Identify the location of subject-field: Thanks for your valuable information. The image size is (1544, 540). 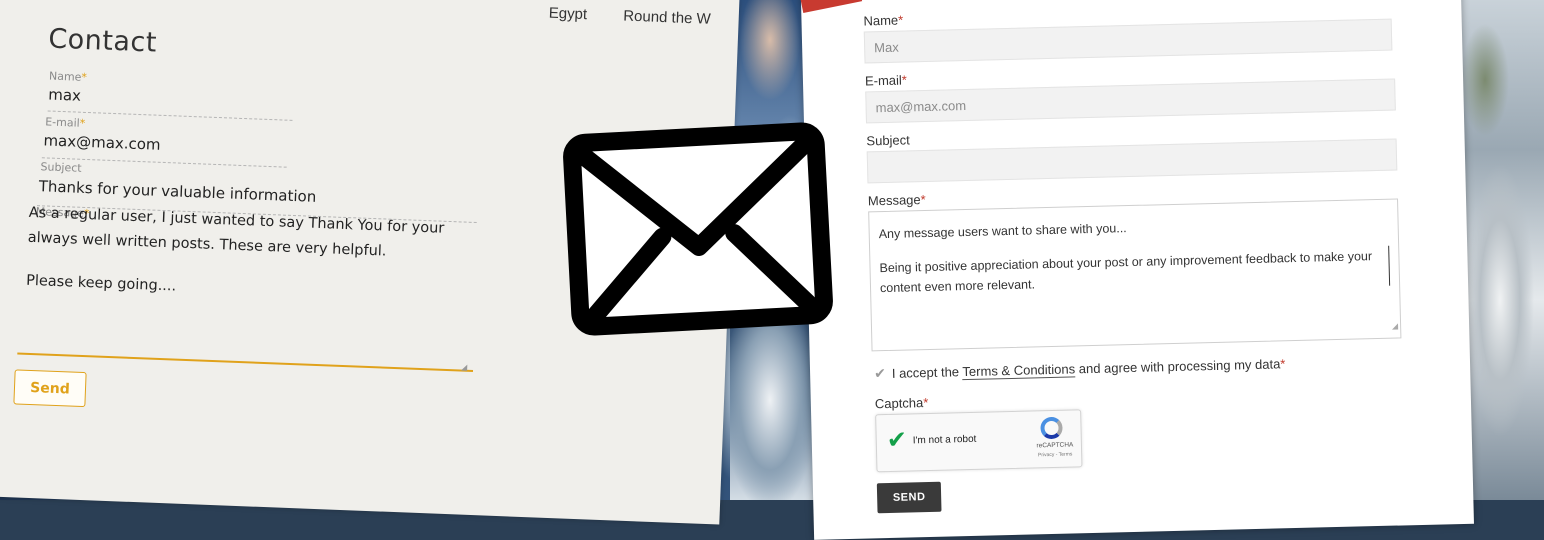
(177, 191).